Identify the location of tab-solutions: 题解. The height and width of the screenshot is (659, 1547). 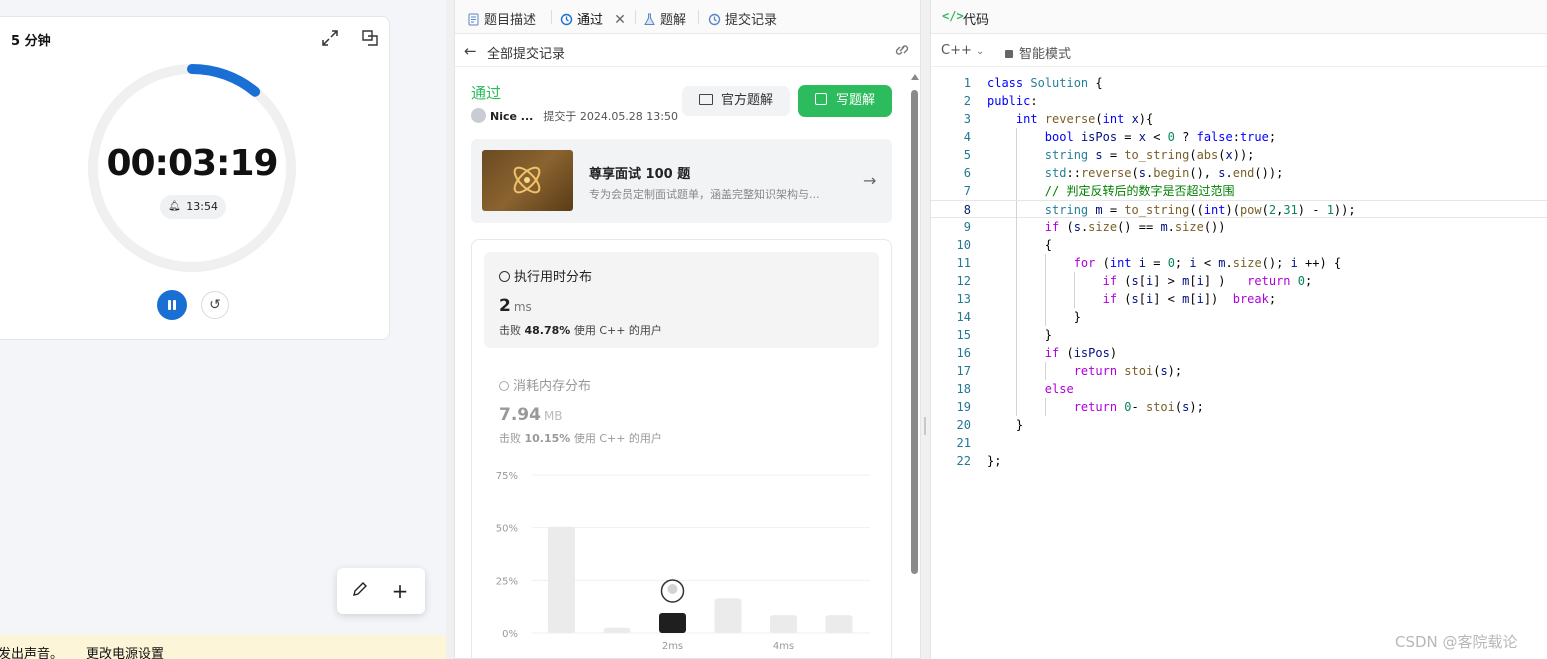
(664, 18).